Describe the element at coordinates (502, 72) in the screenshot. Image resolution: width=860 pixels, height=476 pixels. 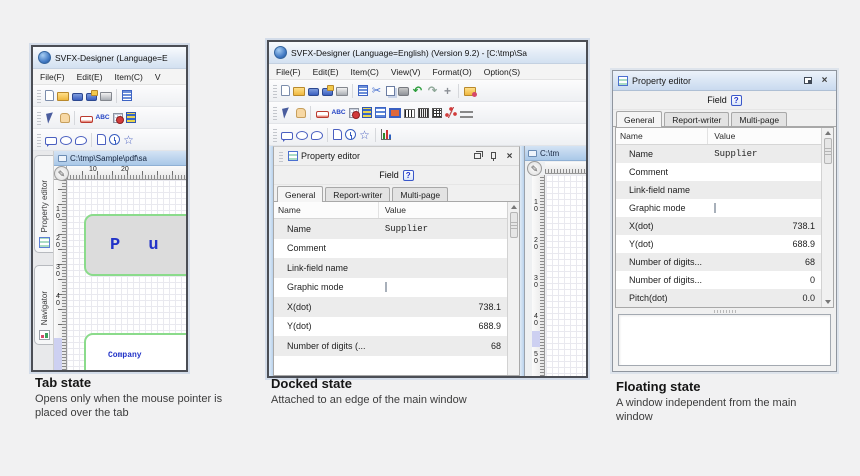
I see `menu-option: Option(S)` at that location.